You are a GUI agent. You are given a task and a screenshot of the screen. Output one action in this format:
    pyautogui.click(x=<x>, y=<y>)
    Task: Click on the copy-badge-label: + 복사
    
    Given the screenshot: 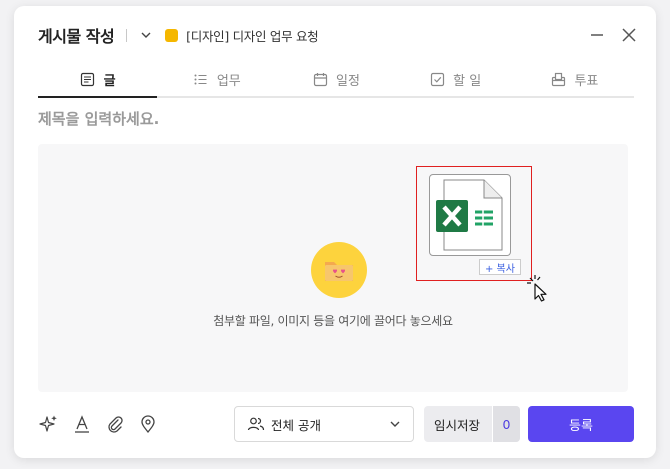 What is the action you would take?
    pyautogui.click(x=500, y=269)
    